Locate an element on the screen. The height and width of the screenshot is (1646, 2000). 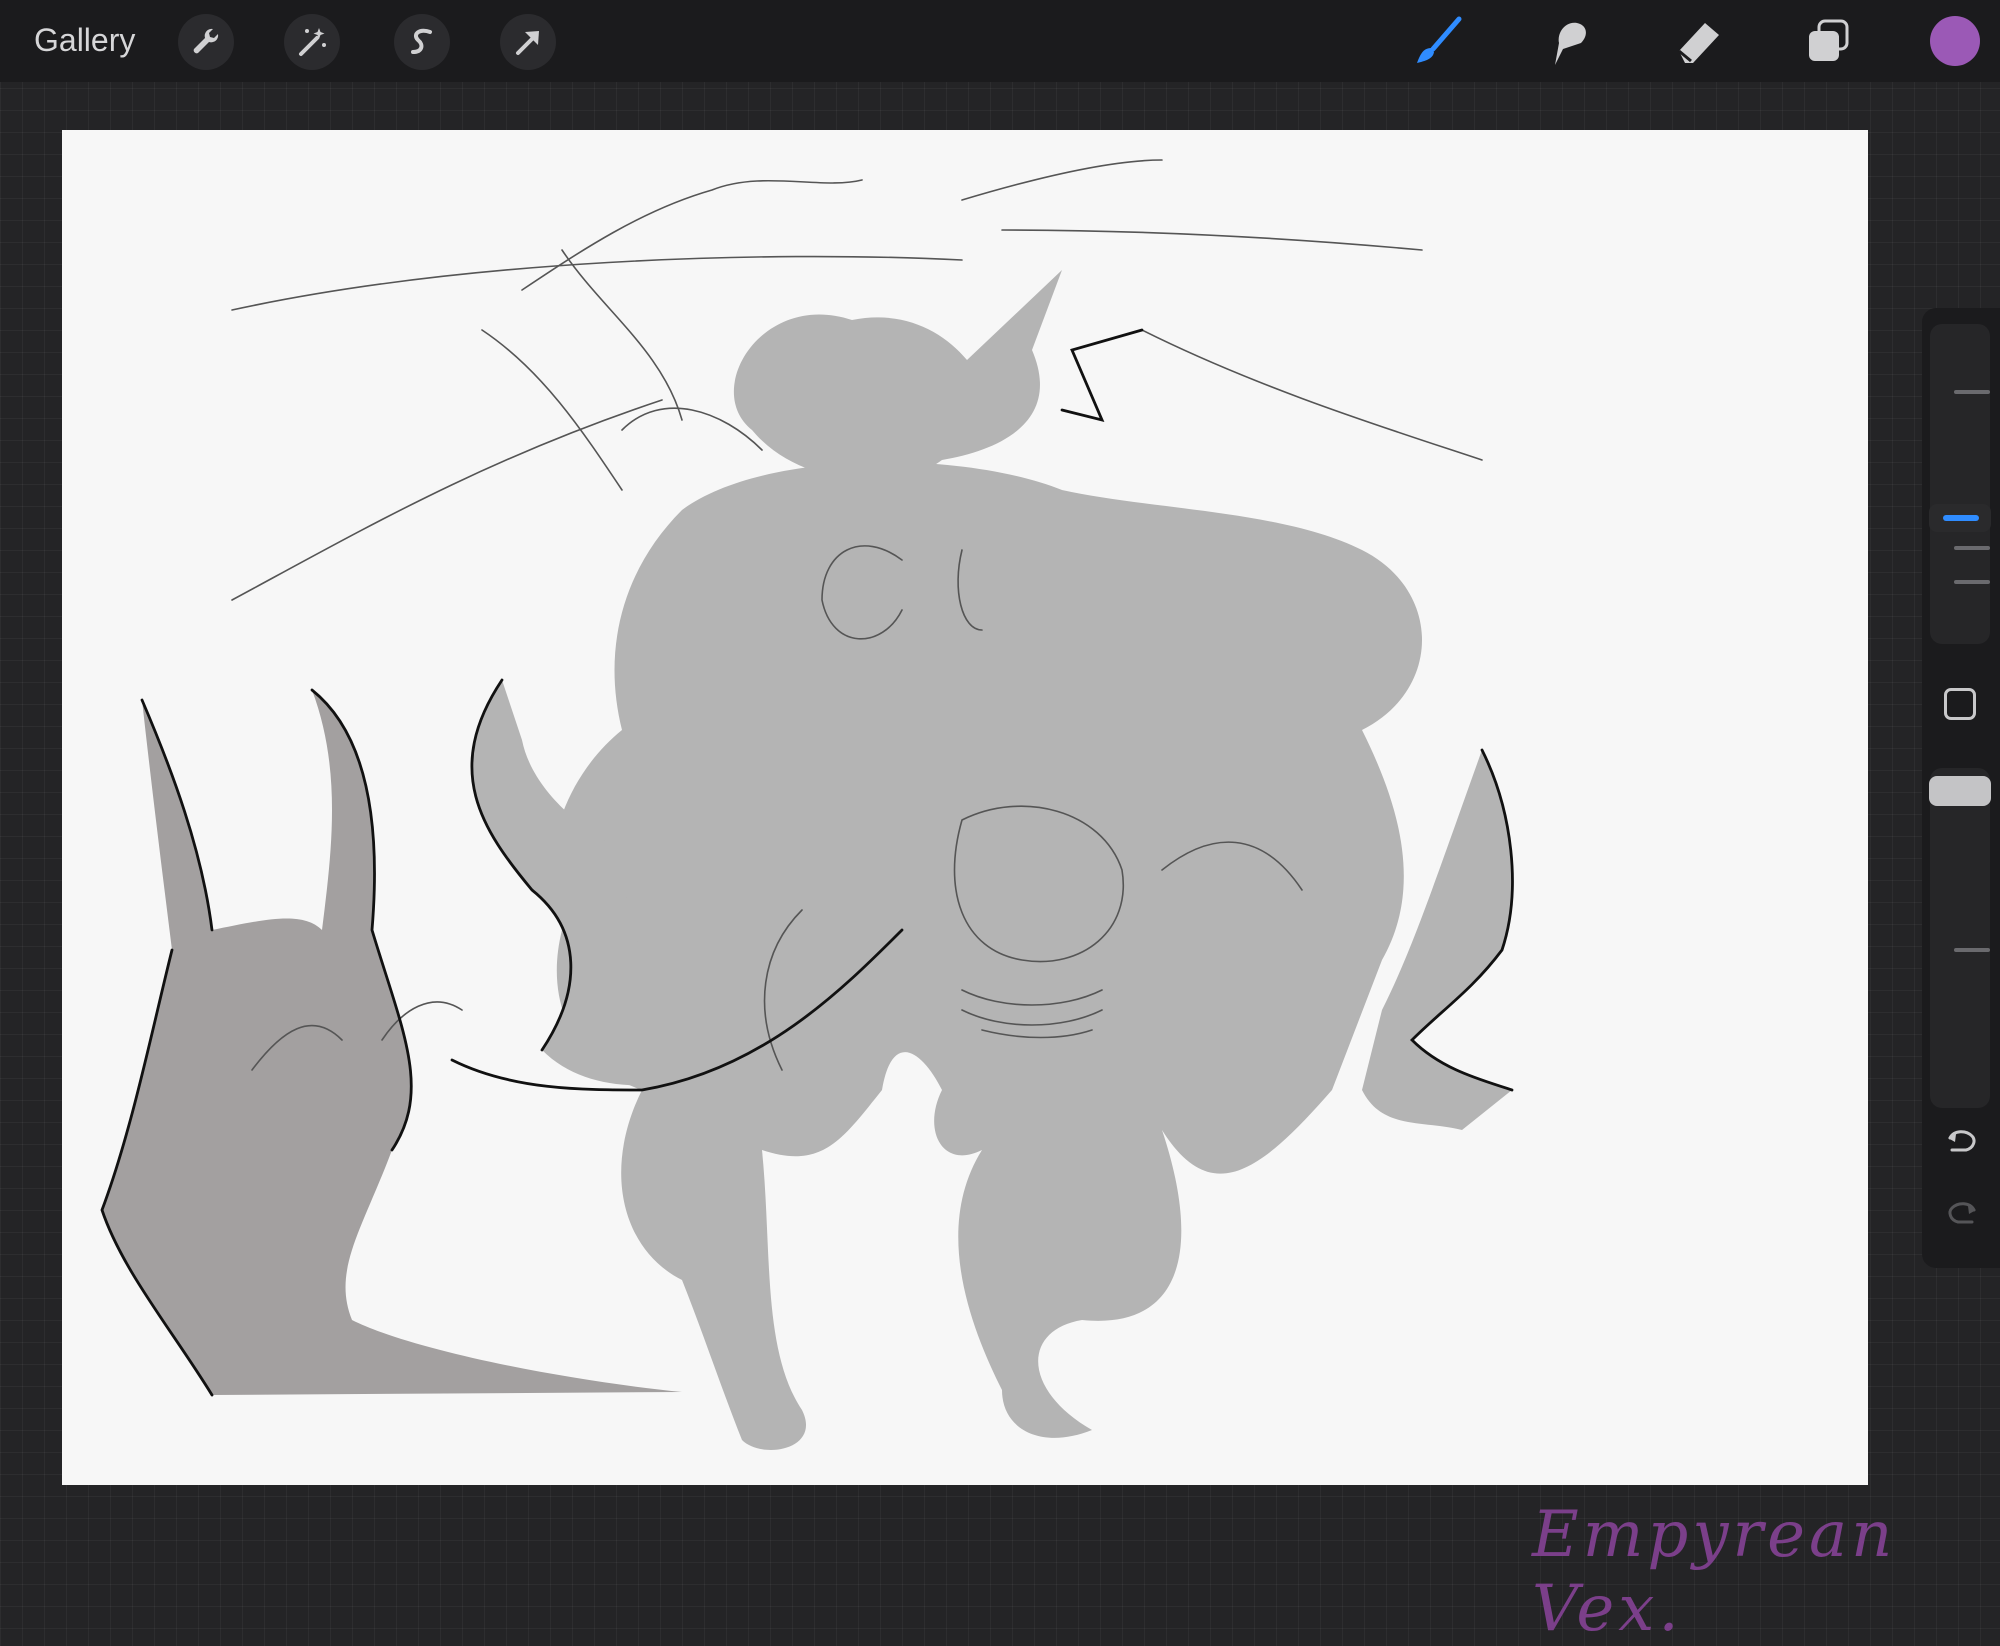
eraser-icon is located at coordinates (1698, 43).